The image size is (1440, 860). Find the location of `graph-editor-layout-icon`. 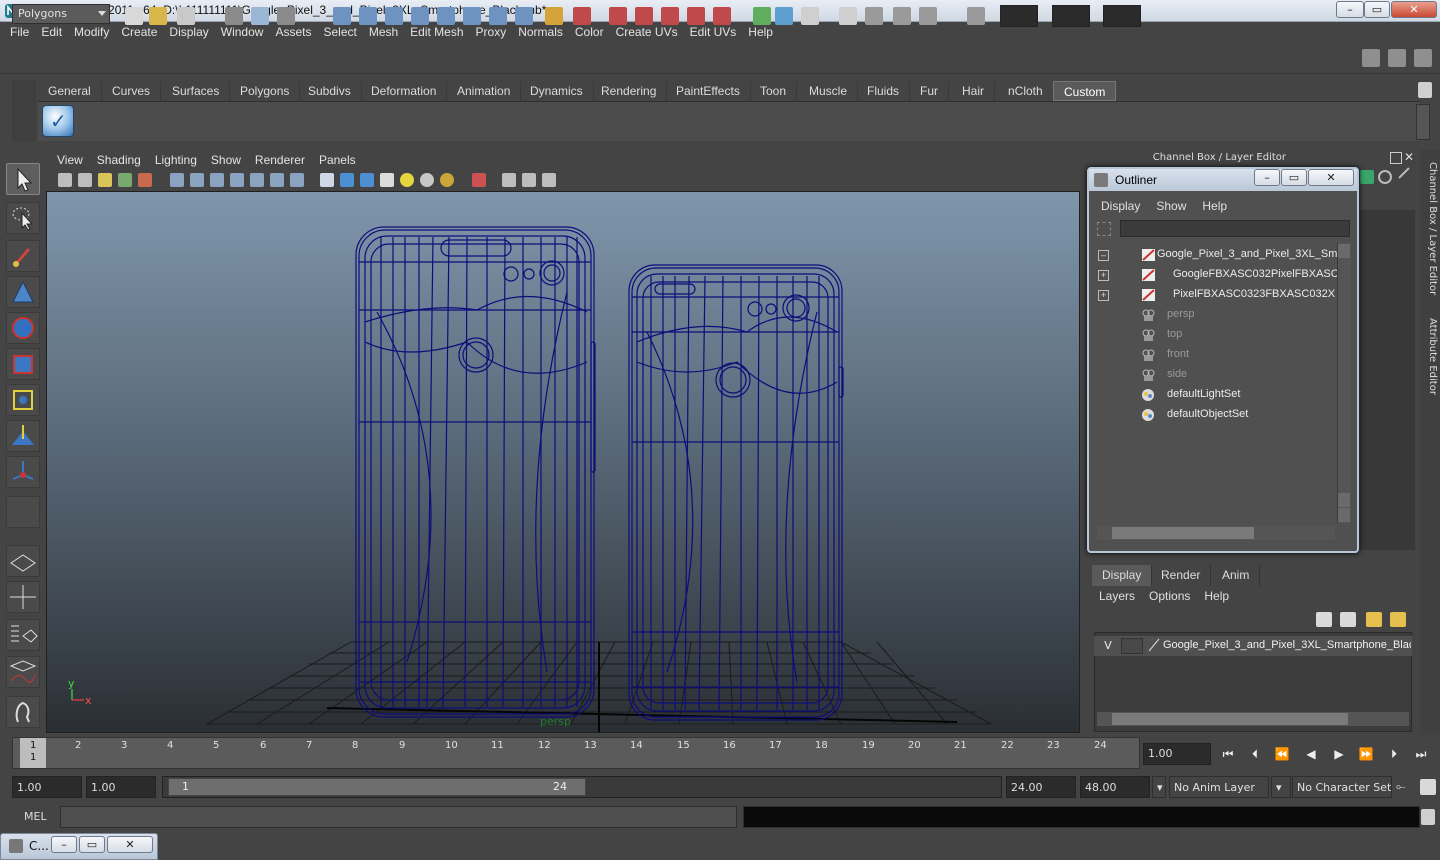

graph-editor-layout-icon is located at coordinates (23, 672).